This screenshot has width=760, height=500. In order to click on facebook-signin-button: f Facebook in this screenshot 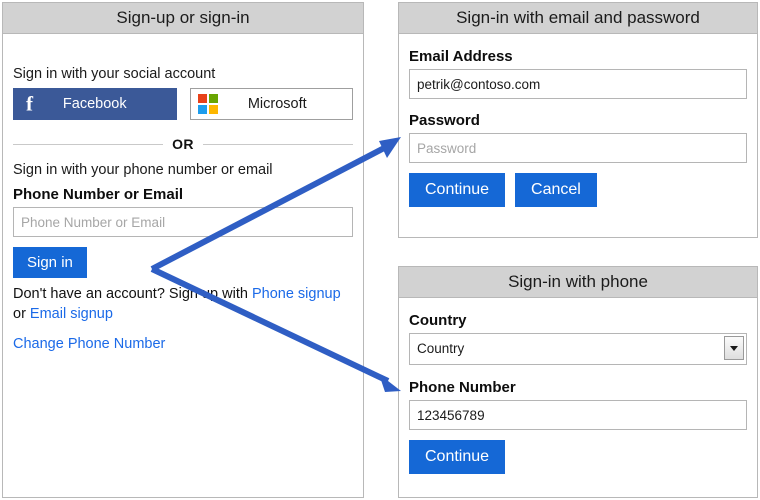, I will do `click(95, 104)`.